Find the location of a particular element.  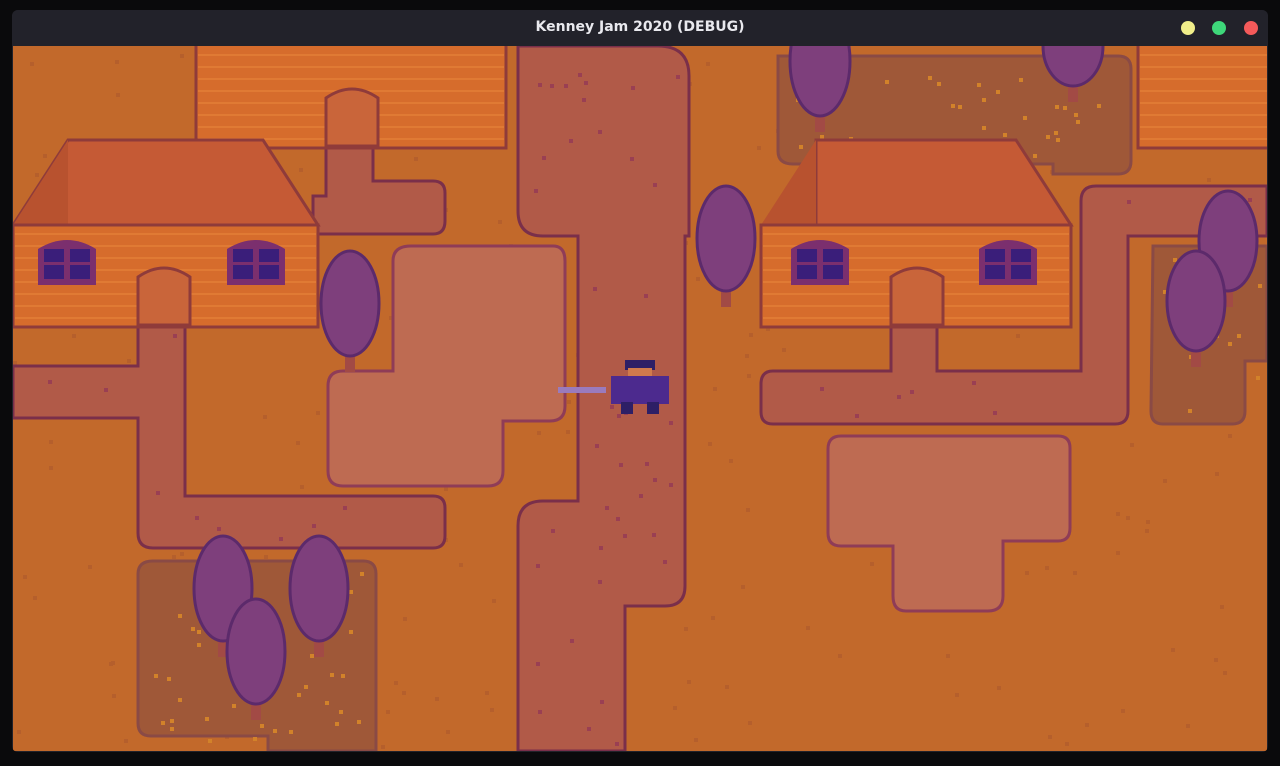

close-button is located at coordinates (1251, 28).